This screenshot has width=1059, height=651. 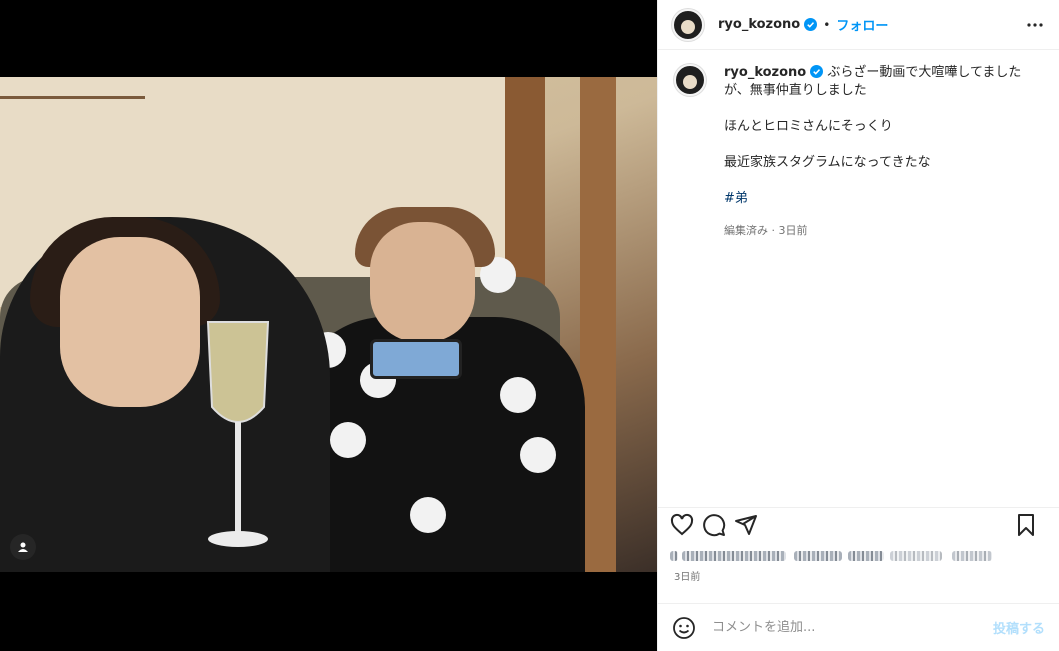 I want to click on comment-bar: 投稿する, so click(x=858, y=627).